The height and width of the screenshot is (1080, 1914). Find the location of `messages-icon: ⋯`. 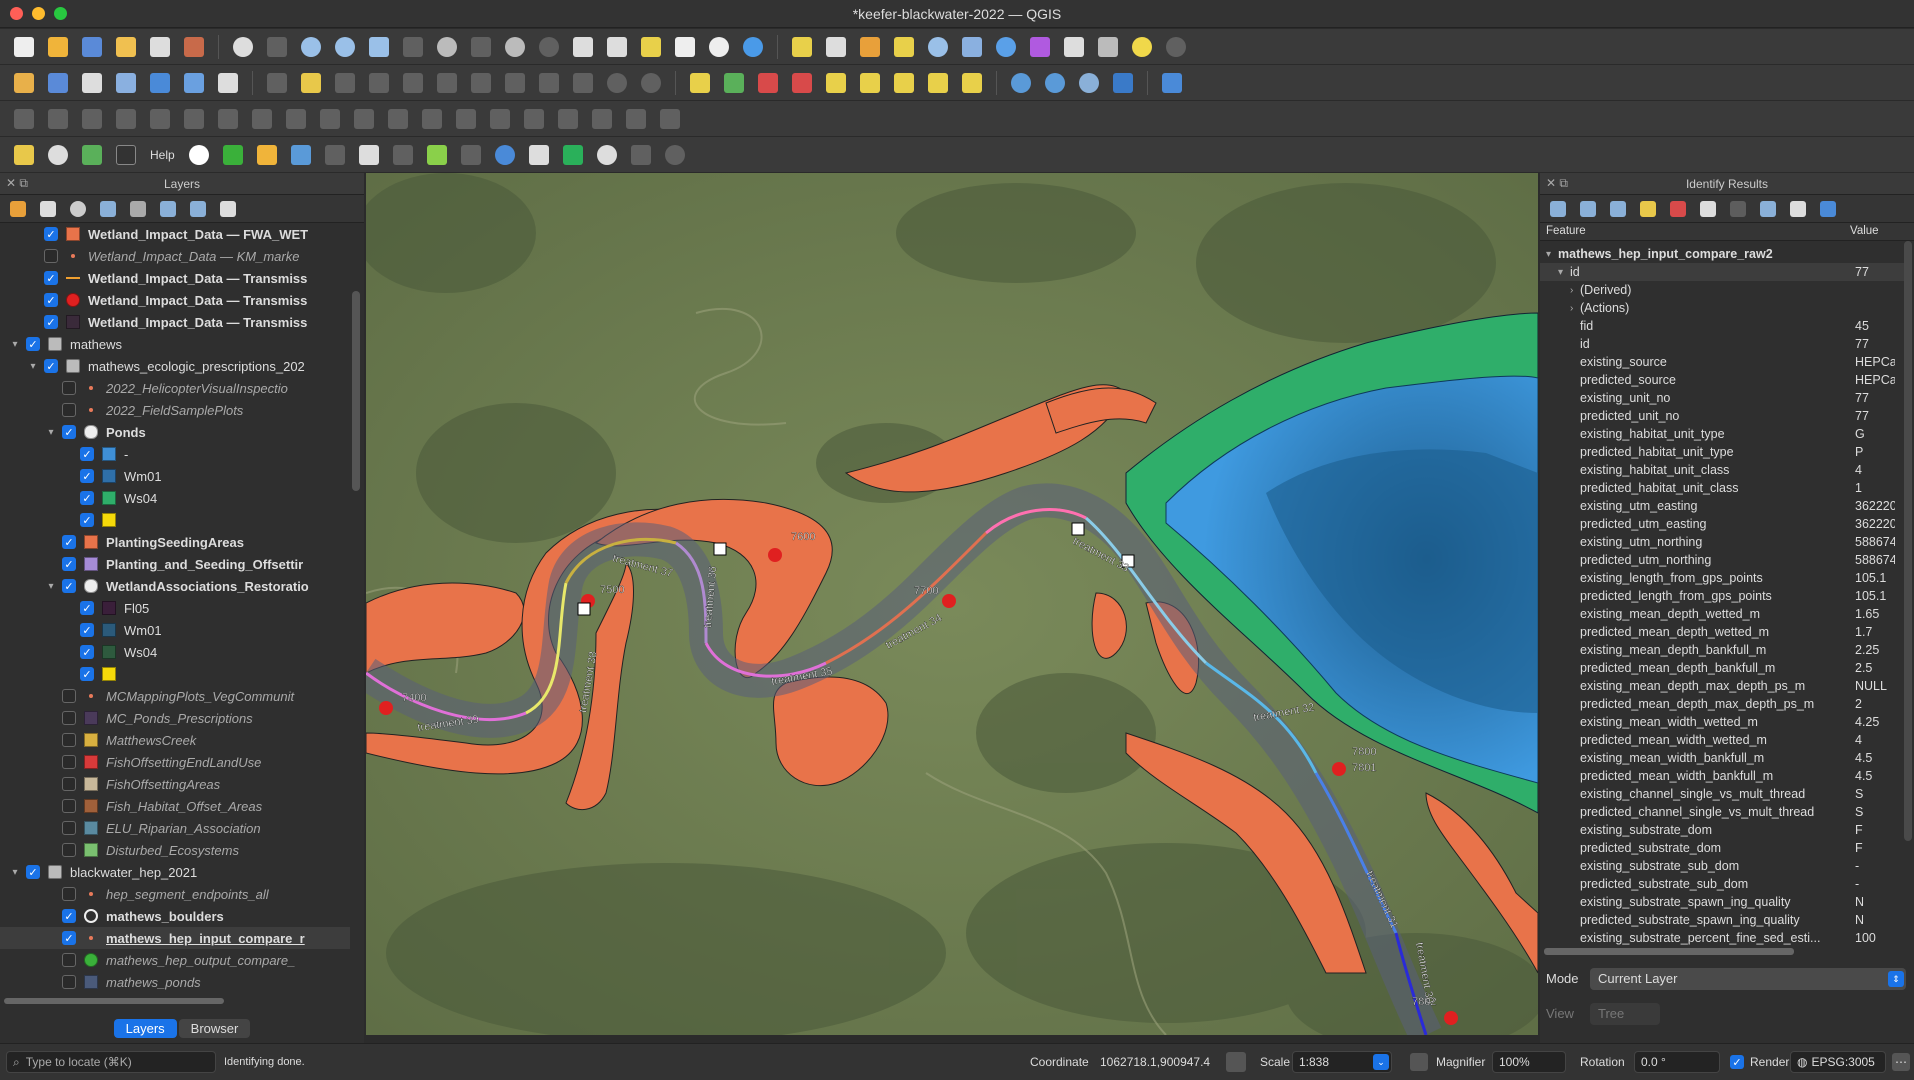

messages-icon: ⋯ is located at coordinates (1901, 1062).